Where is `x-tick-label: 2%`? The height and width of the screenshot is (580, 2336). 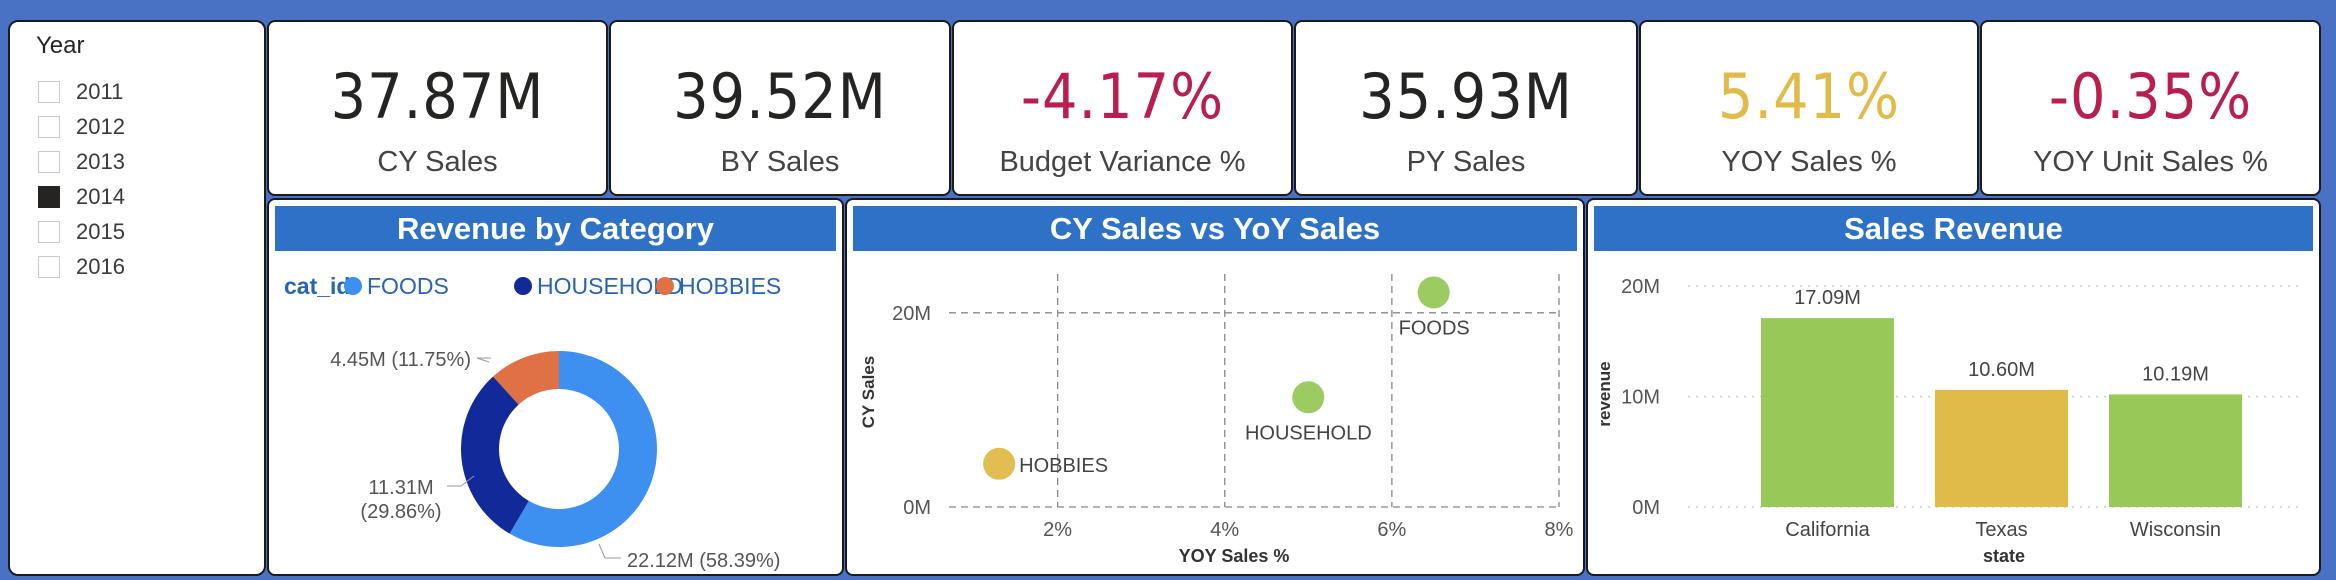 x-tick-label: 2% is located at coordinates (1057, 530).